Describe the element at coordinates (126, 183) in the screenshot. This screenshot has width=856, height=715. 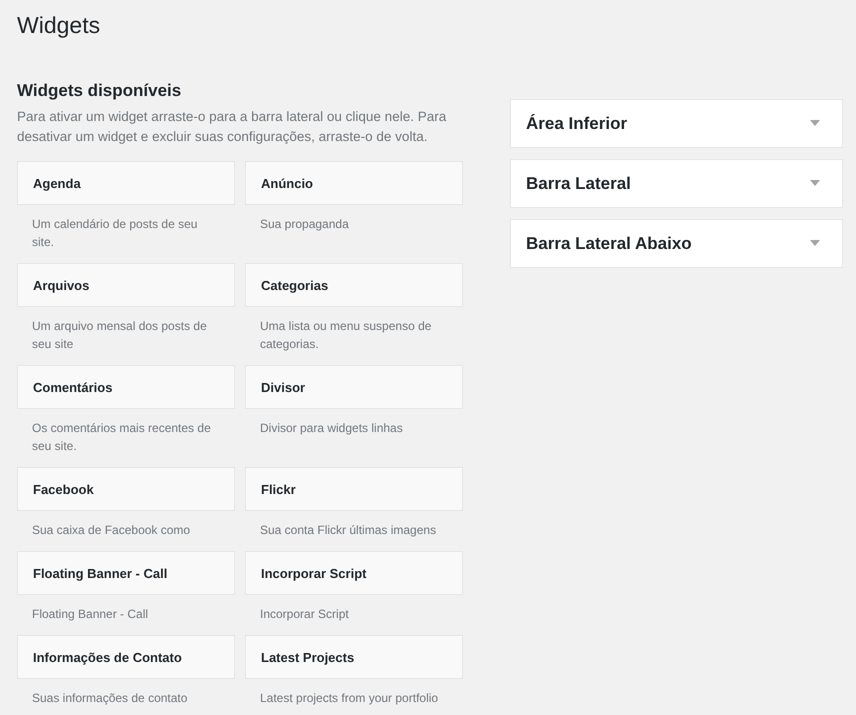
I see `widget-tile: Agenda` at that location.